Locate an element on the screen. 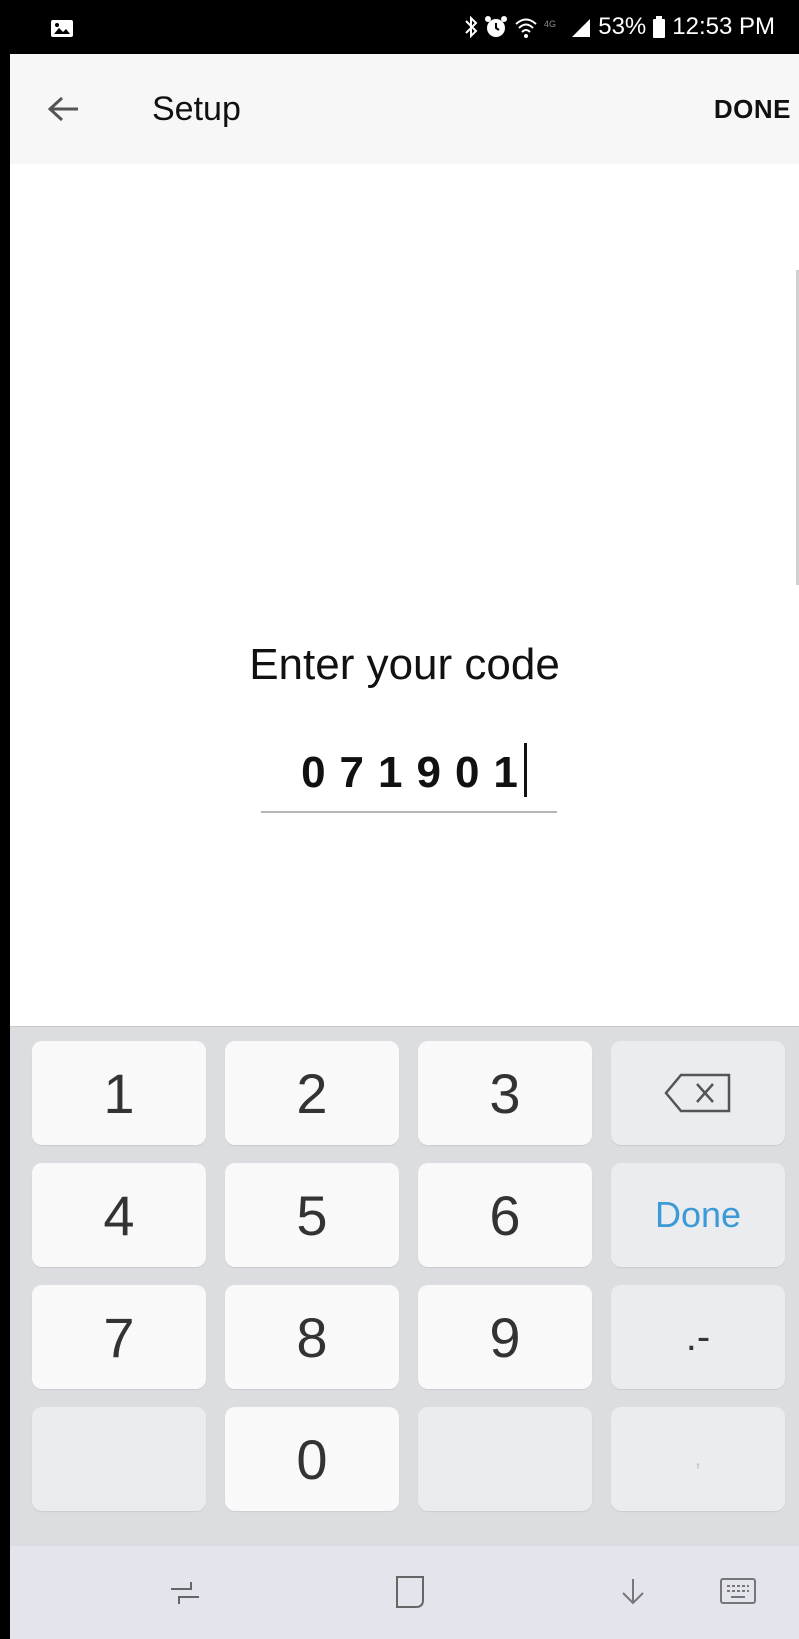  battery-icon is located at coordinates (659, 27).